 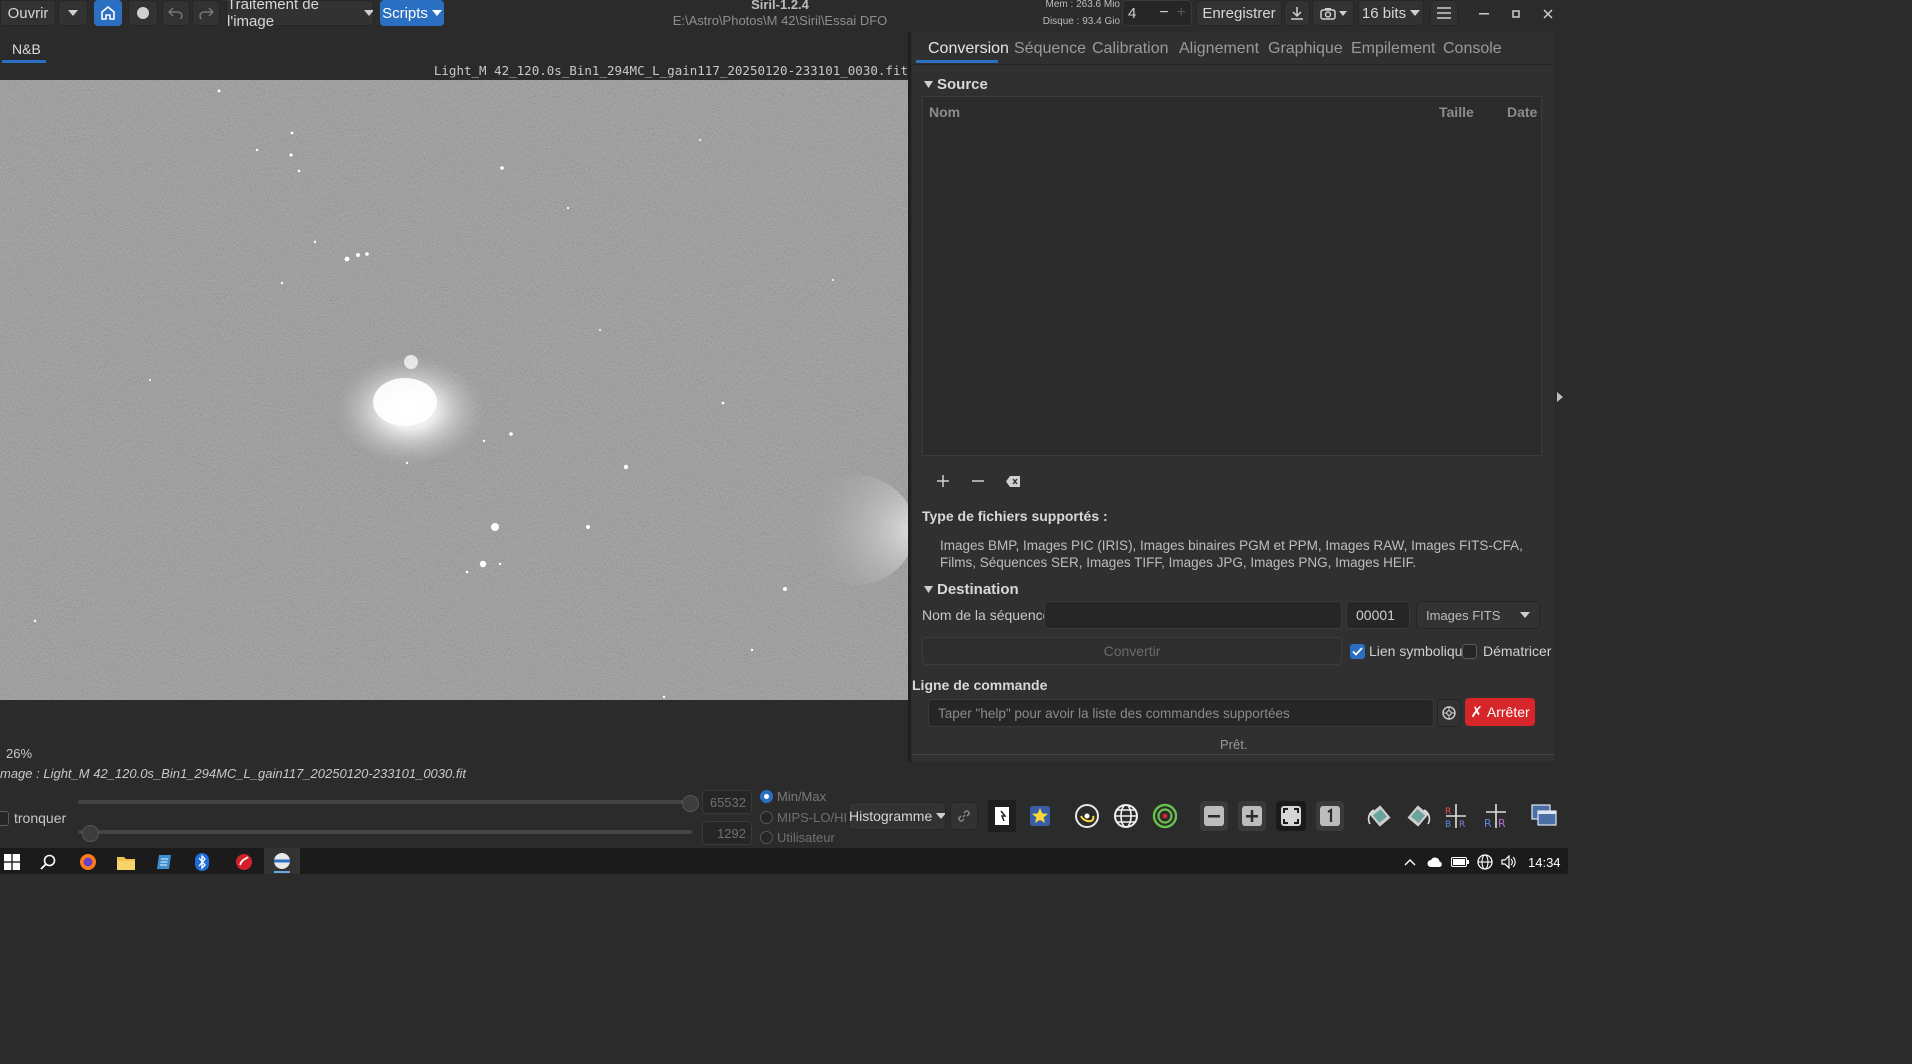 I want to click on source-file-list: Nom Taille Date, so click(x=1232, y=276).